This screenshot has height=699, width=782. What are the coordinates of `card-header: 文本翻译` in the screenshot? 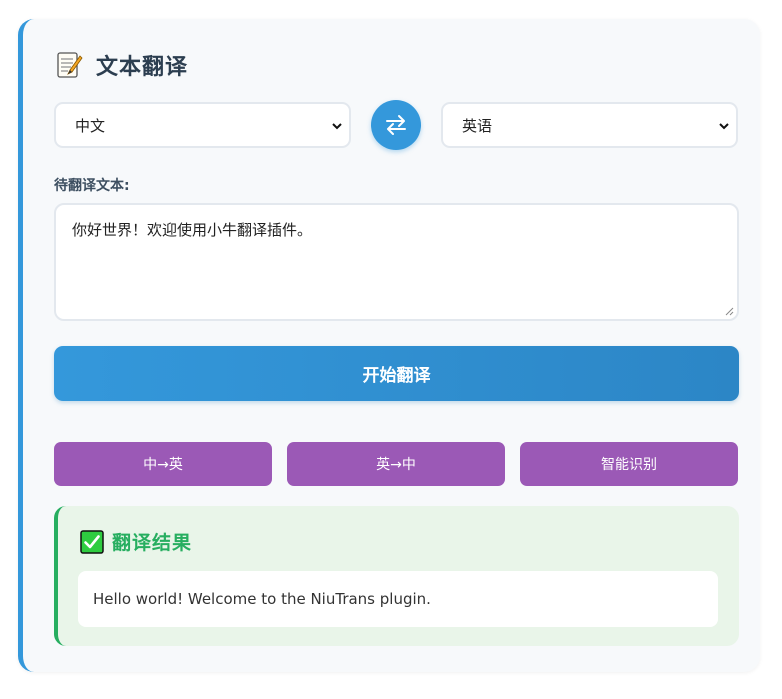 It's located at (121, 65).